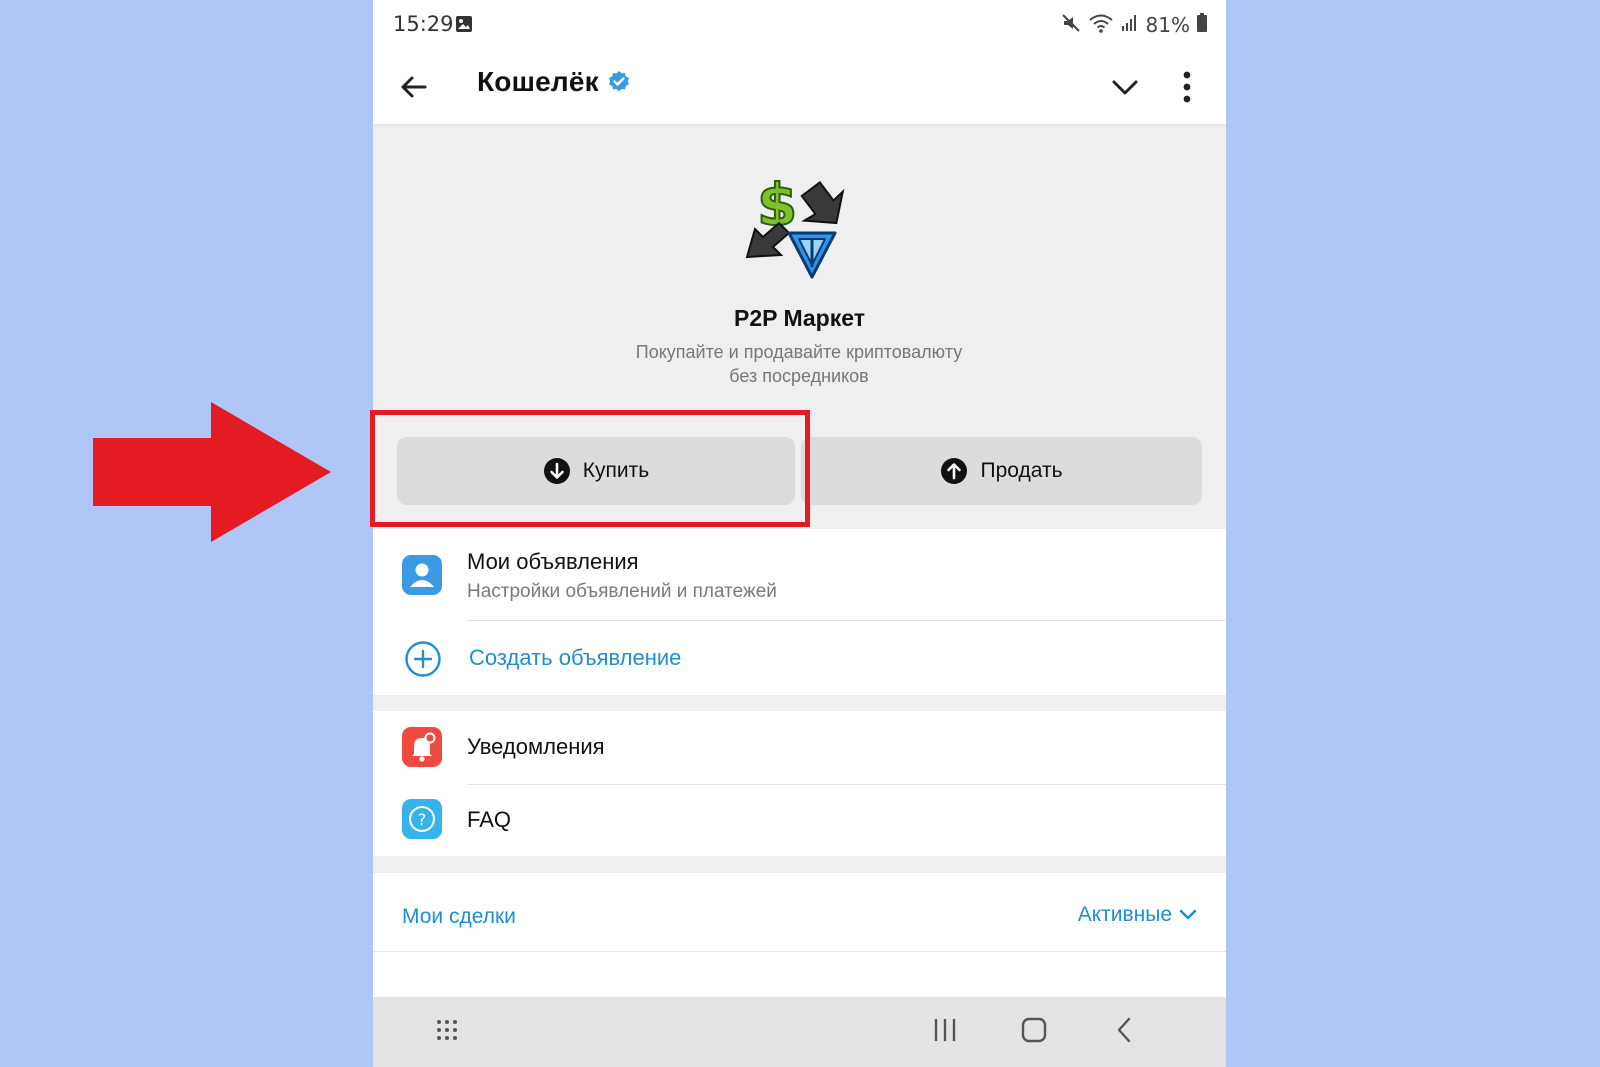 Image resolution: width=1600 pixels, height=1067 pixels. I want to click on more-menu-button, so click(1187, 87).